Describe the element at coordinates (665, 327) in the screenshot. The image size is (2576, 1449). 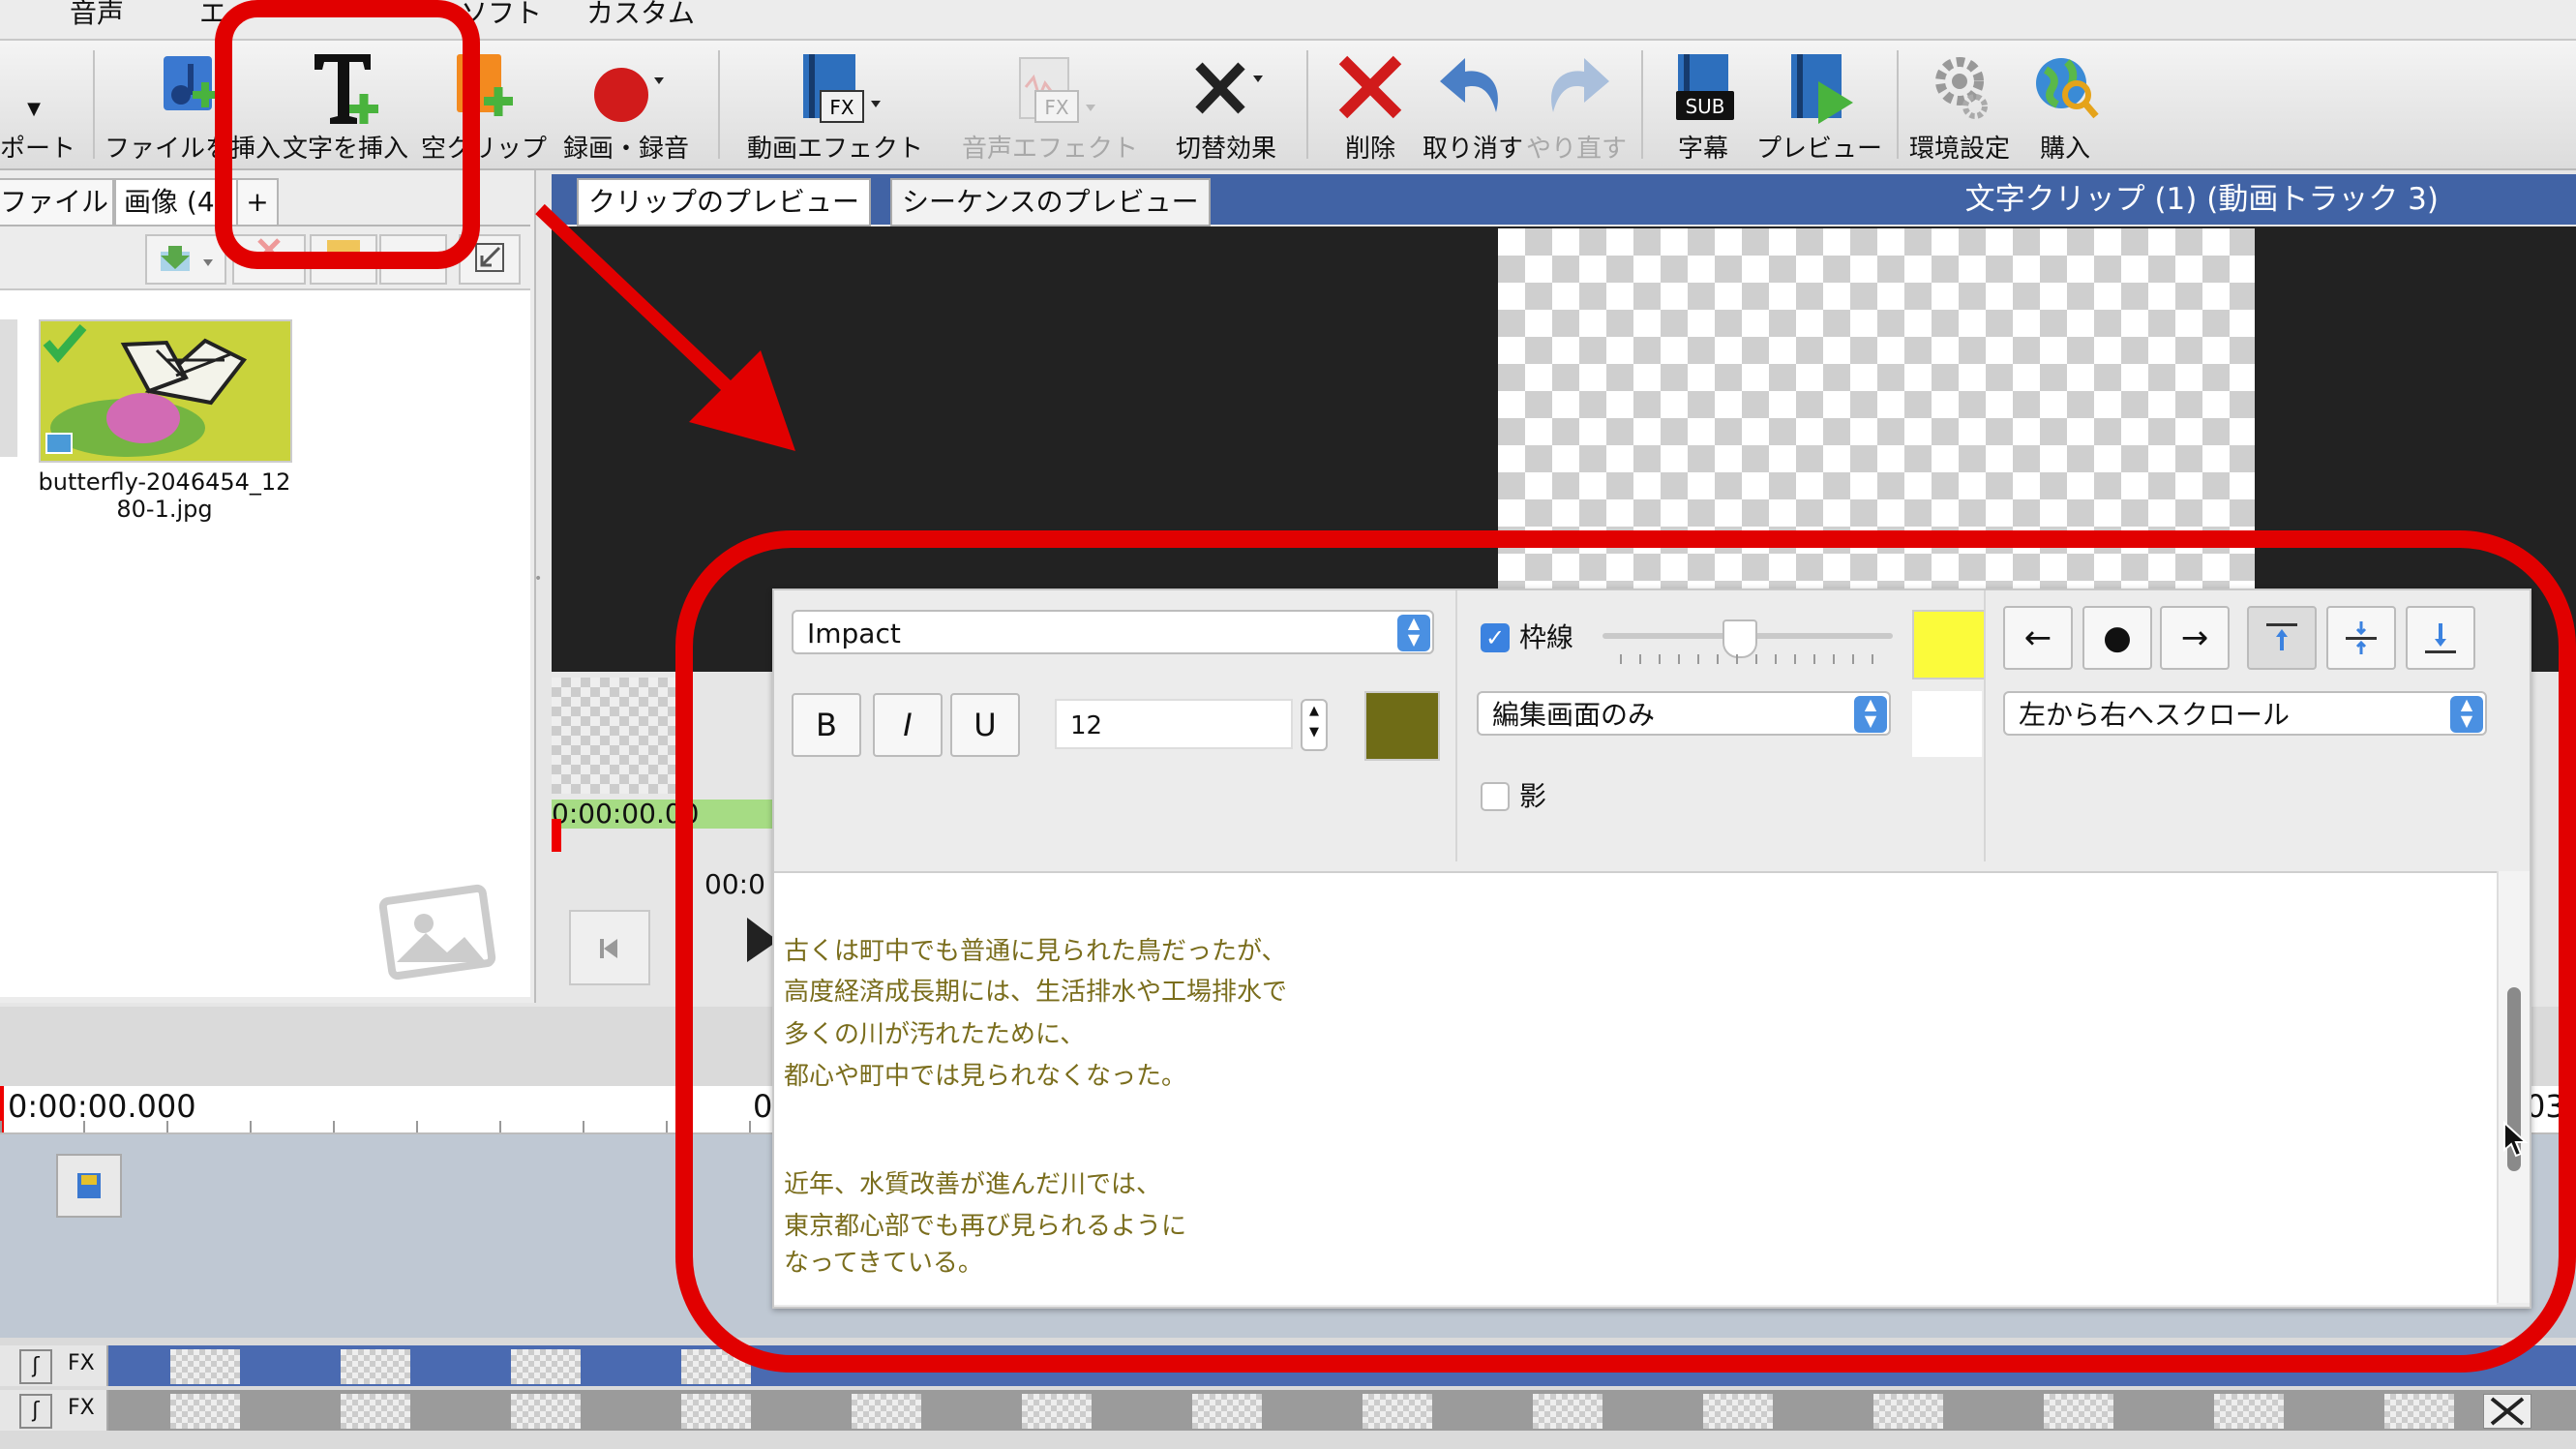
I see `annotation-arrow-icon` at that location.